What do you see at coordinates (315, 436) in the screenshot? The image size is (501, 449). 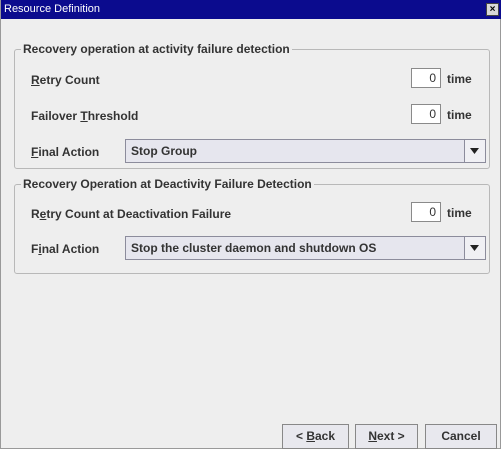 I see `back-button: < Back` at bounding box center [315, 436].